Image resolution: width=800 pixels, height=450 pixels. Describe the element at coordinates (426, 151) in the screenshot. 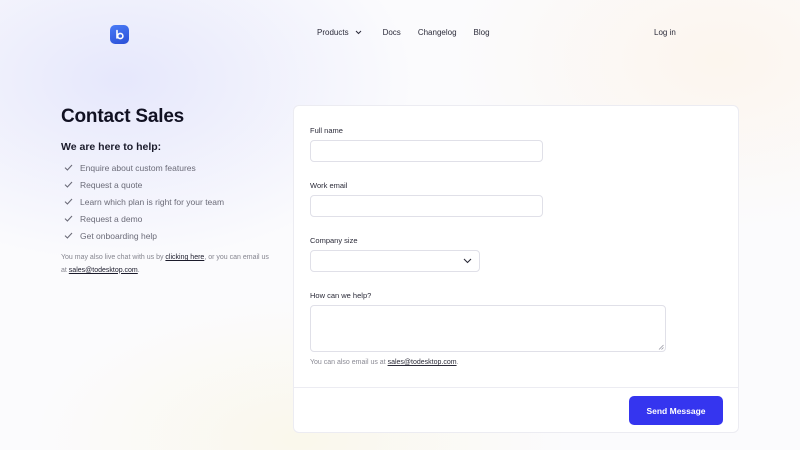

I see `full-name-input` at that location.